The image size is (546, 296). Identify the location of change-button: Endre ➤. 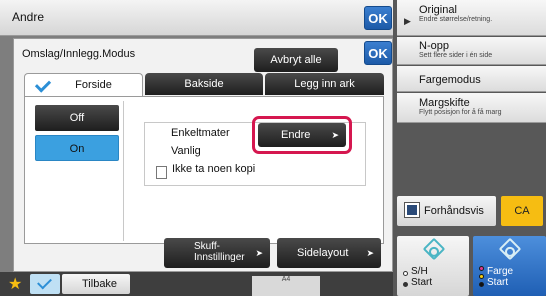
(302, 135).